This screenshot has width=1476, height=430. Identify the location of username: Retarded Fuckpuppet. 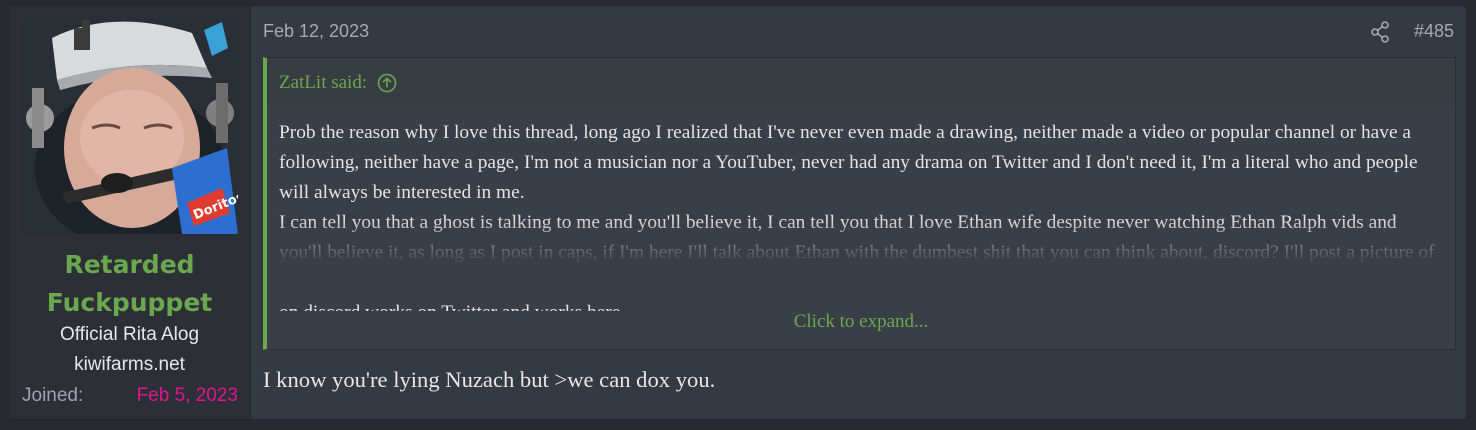
(129, 284).